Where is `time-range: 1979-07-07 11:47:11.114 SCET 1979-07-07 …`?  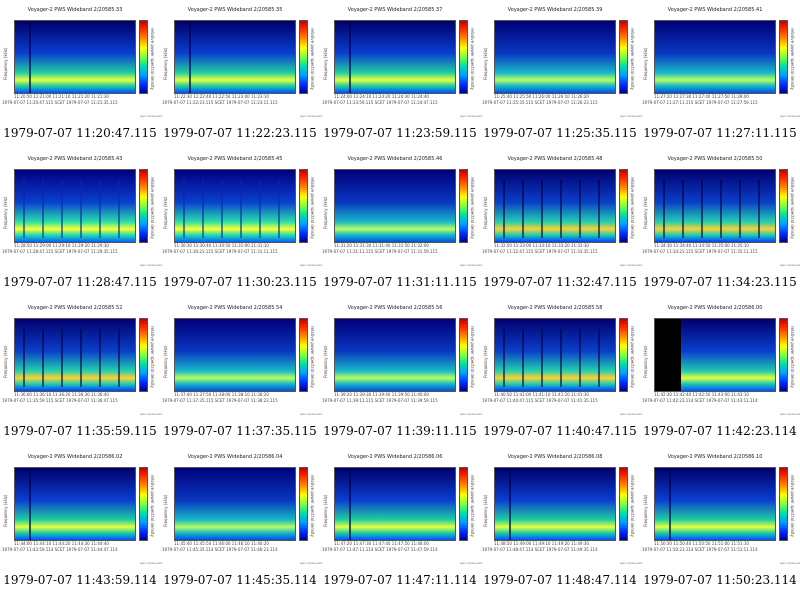 time-range: 1979-07-07 11:47:11.114 SCET 1979-07-07 … is located at coordinates (380, 549).